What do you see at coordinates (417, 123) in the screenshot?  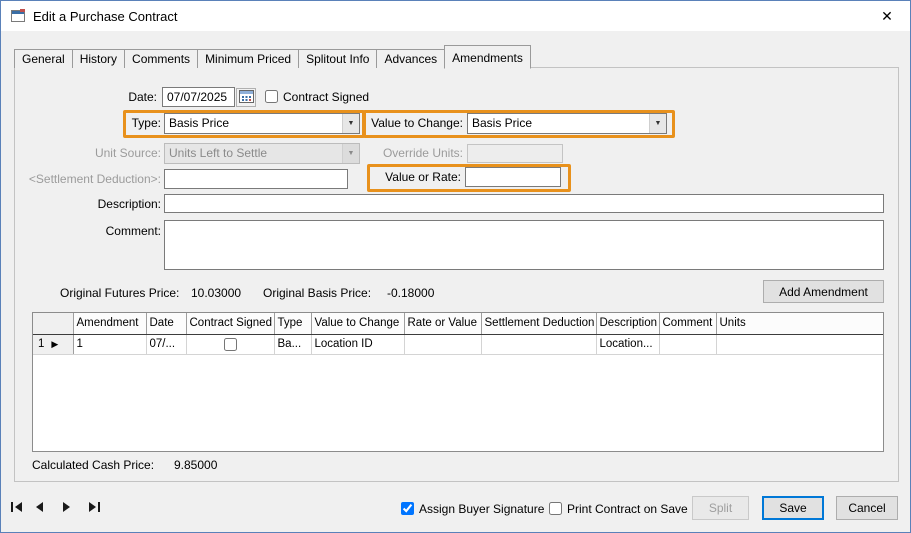 I see `value-to-change-label: Value to Change:` at bounding box center [417, 123].